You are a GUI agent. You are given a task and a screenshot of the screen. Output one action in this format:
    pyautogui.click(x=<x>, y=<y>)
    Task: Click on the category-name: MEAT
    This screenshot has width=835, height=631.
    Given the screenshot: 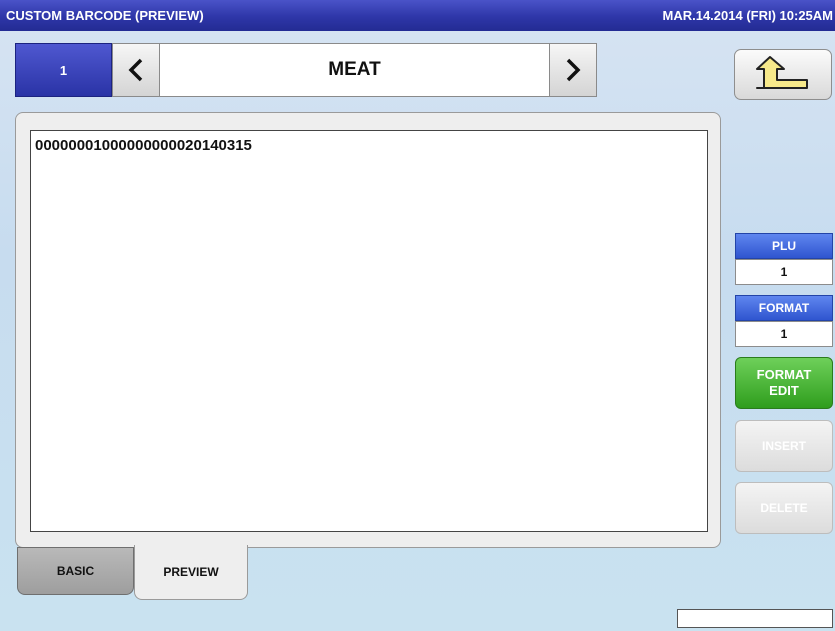 What is the action you would take?
    pyautogui.click(x=354, y=70)
    